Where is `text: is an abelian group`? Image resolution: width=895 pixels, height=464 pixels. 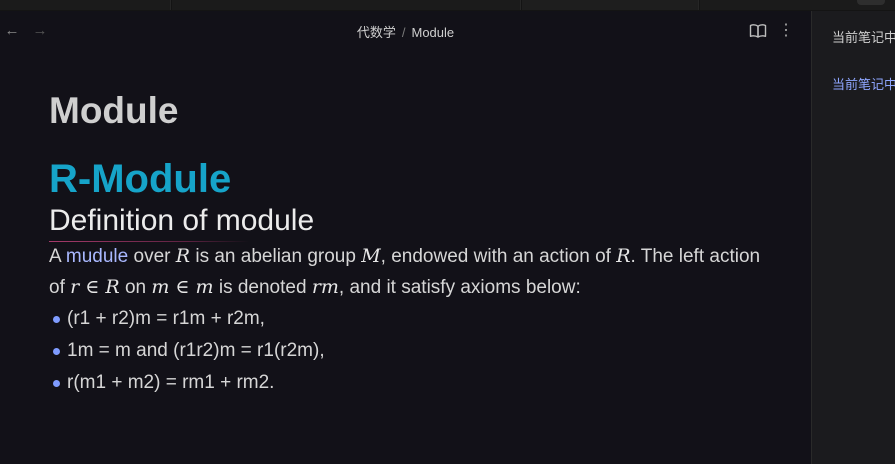
text: is an abelian group is located at coordinates (276, 256).